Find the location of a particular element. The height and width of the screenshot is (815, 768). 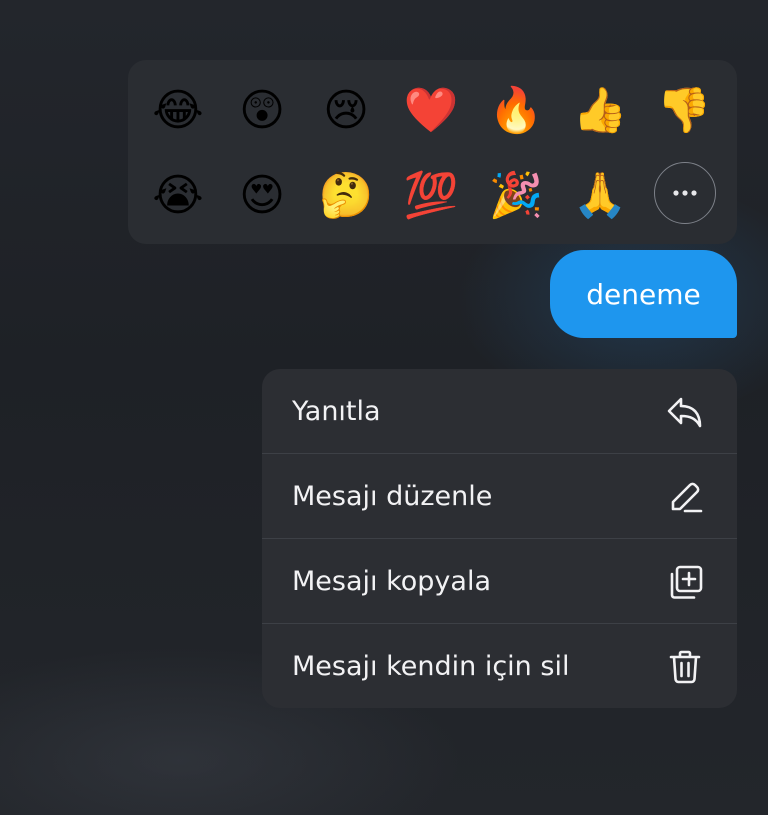

menu-item-label: Mesajı düzenle is located at coordinates (392, 496).